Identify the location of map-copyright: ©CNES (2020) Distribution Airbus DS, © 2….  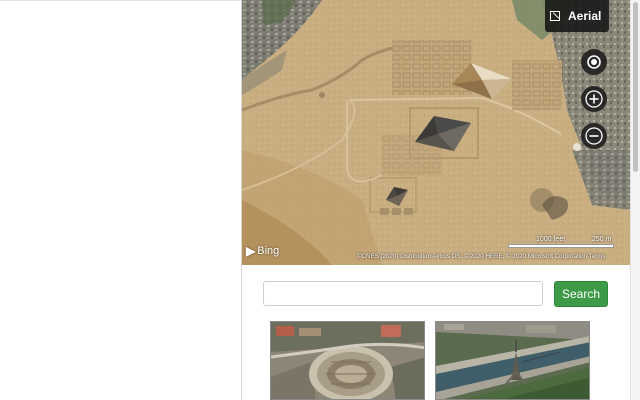
(493, 256).